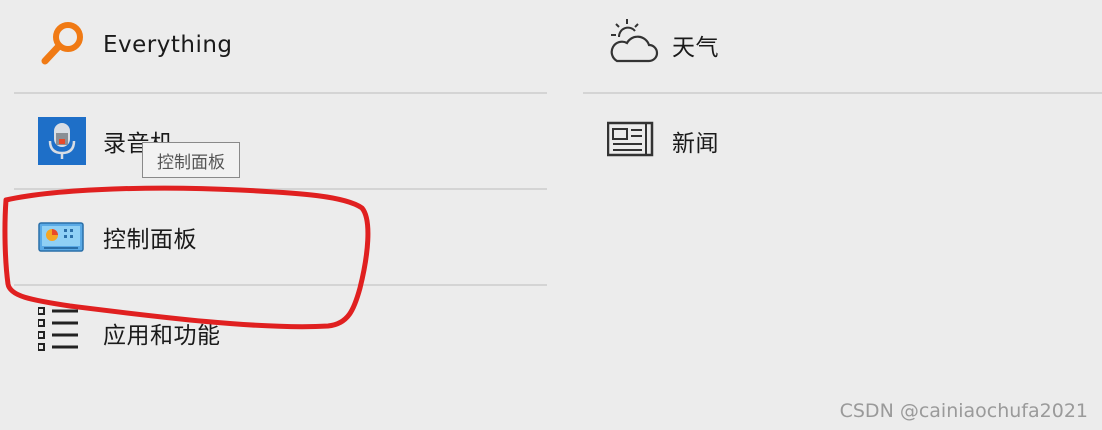 The width and height of the screenshot is (1102, 430). I want to click on result-weather: 天气, so click(847, 45).